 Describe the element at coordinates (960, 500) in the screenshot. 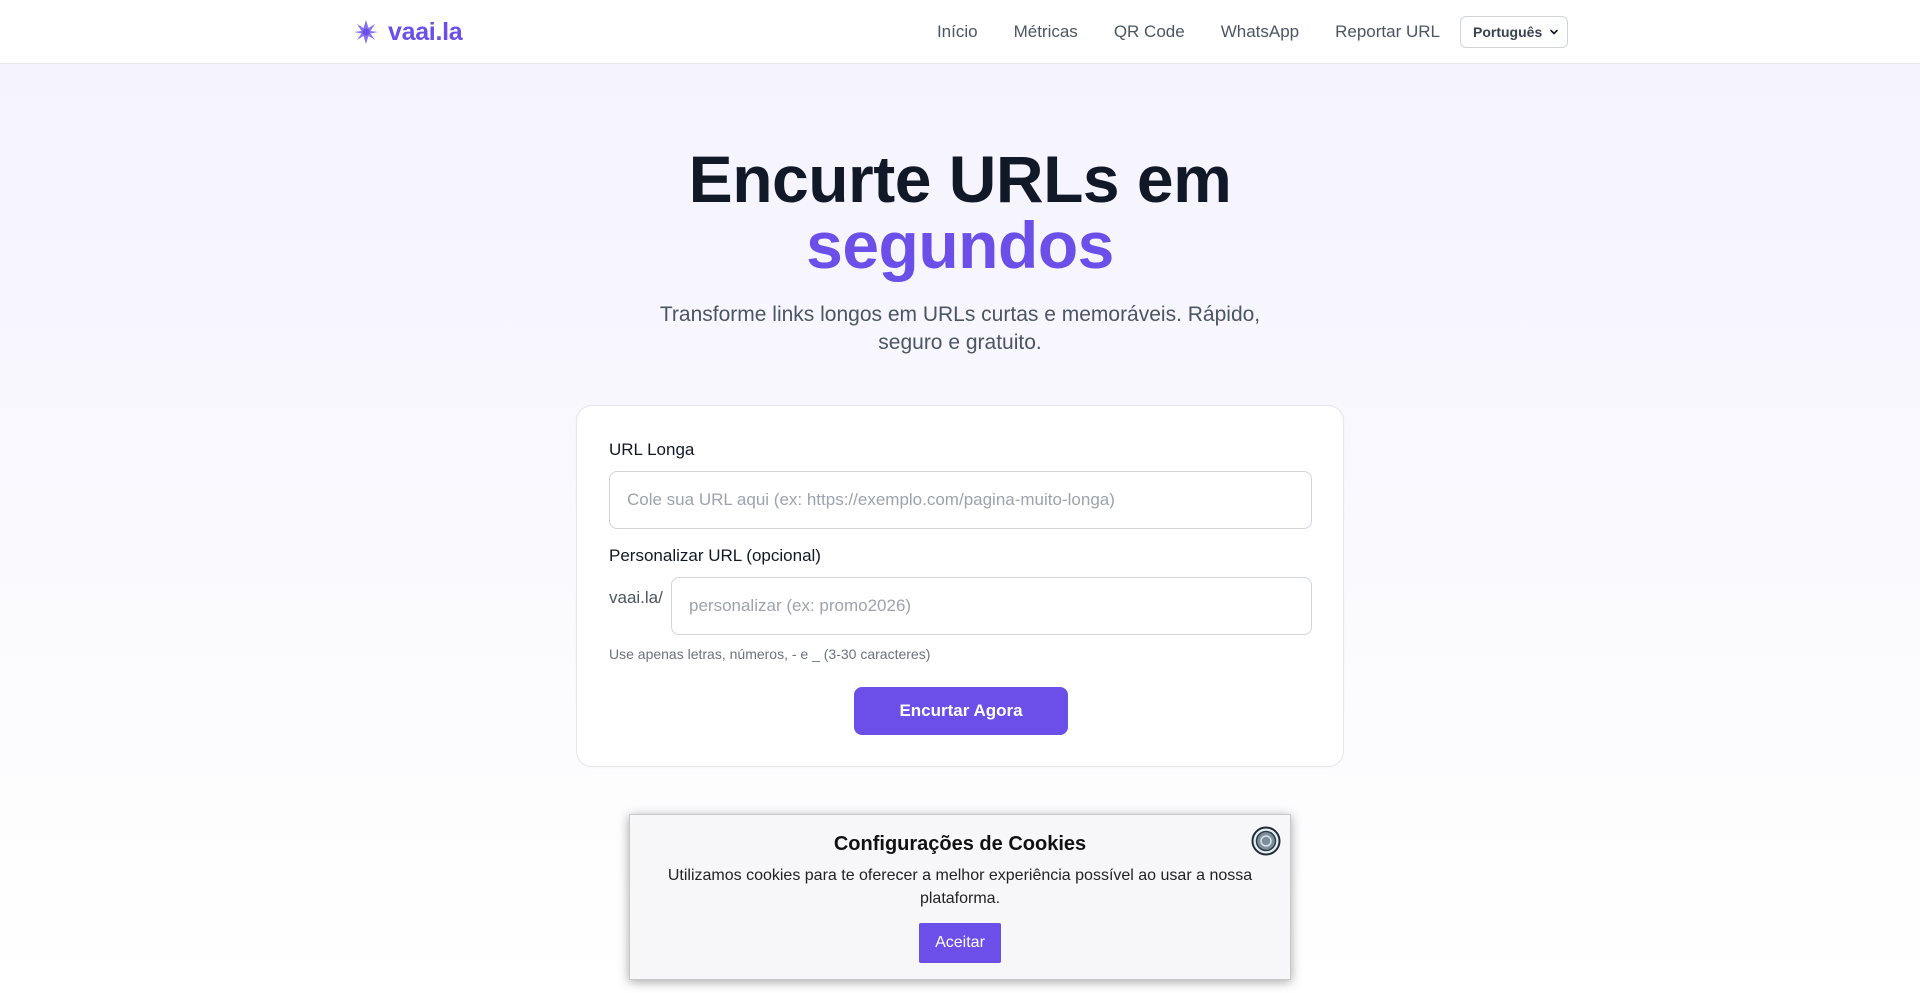

I see `long-url-input` at that location.